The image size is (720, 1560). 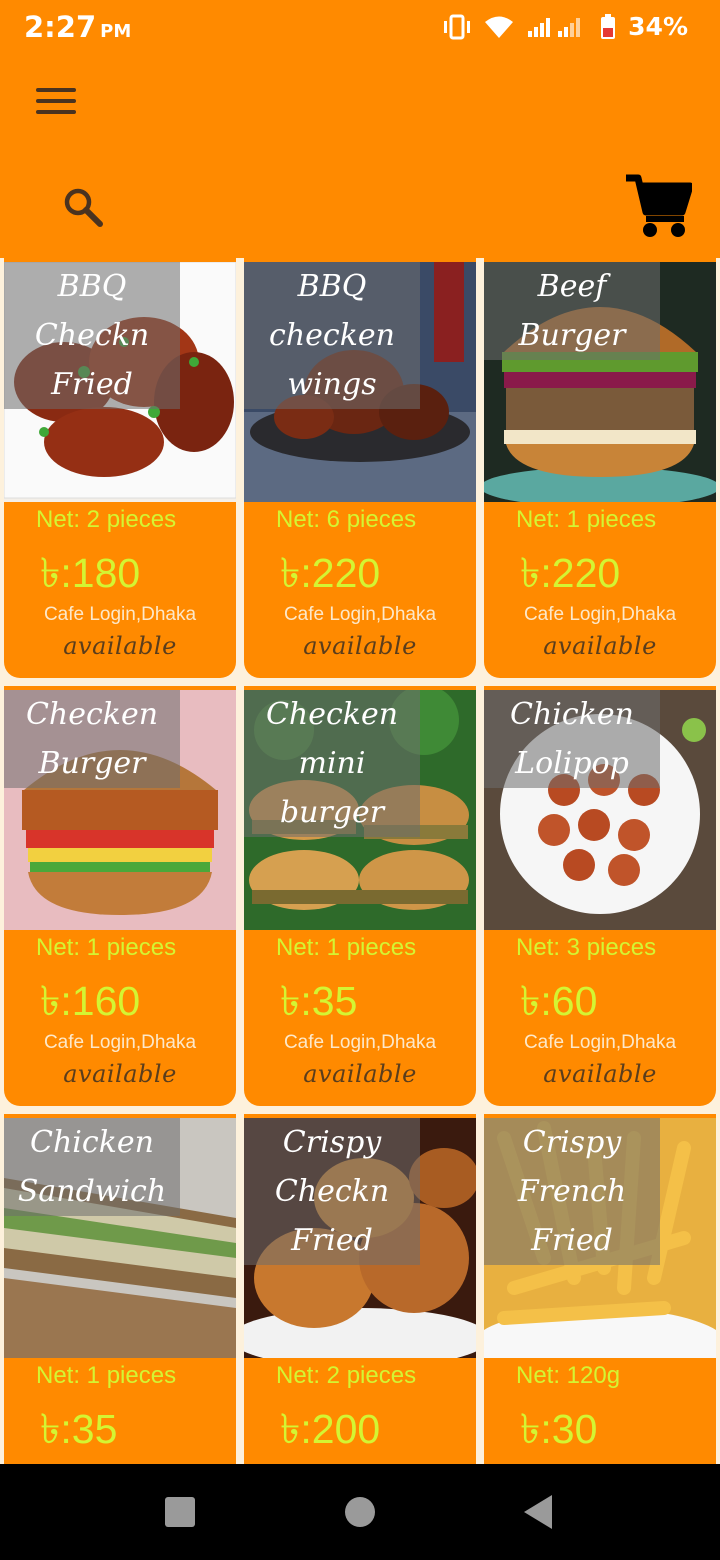 I want to click on search-icon, so click(x=83, y=207).